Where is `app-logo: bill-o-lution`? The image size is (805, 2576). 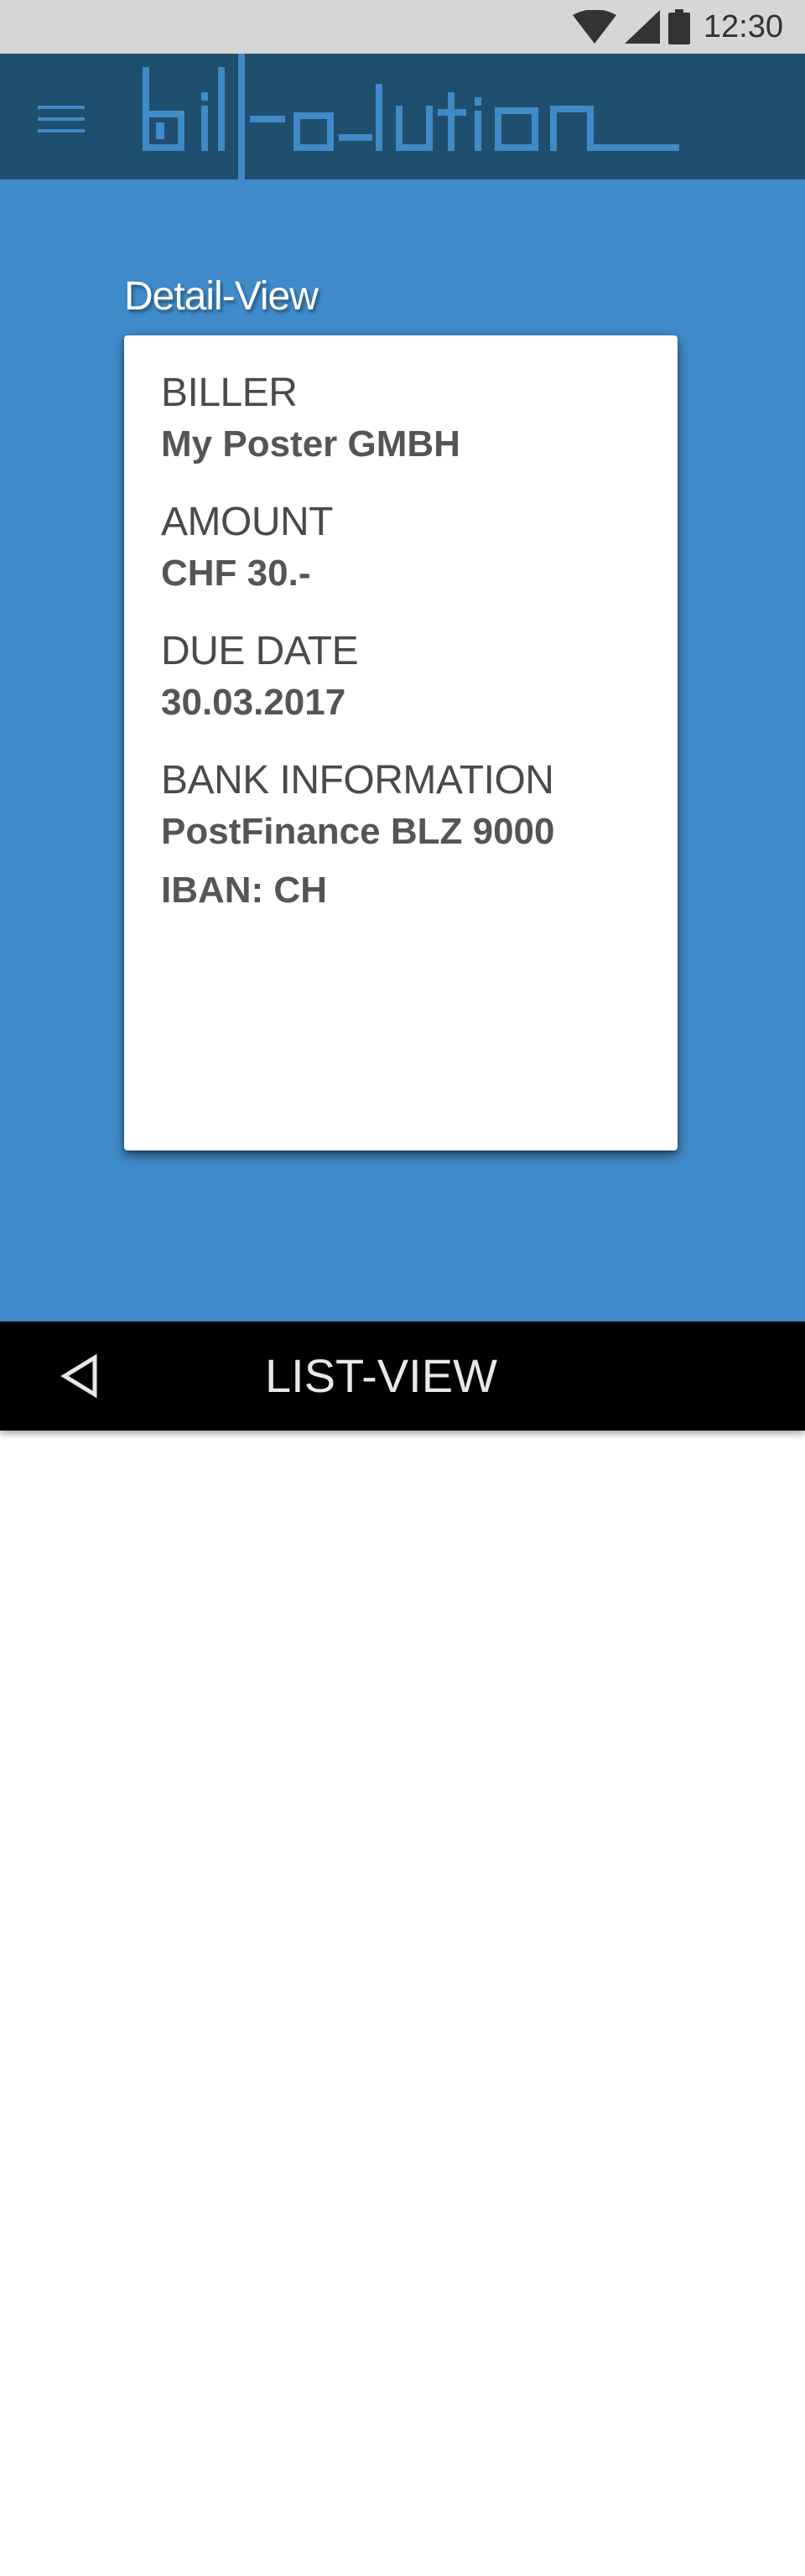 app-logo: bill-o-lution is located at coordinates (408, 116).